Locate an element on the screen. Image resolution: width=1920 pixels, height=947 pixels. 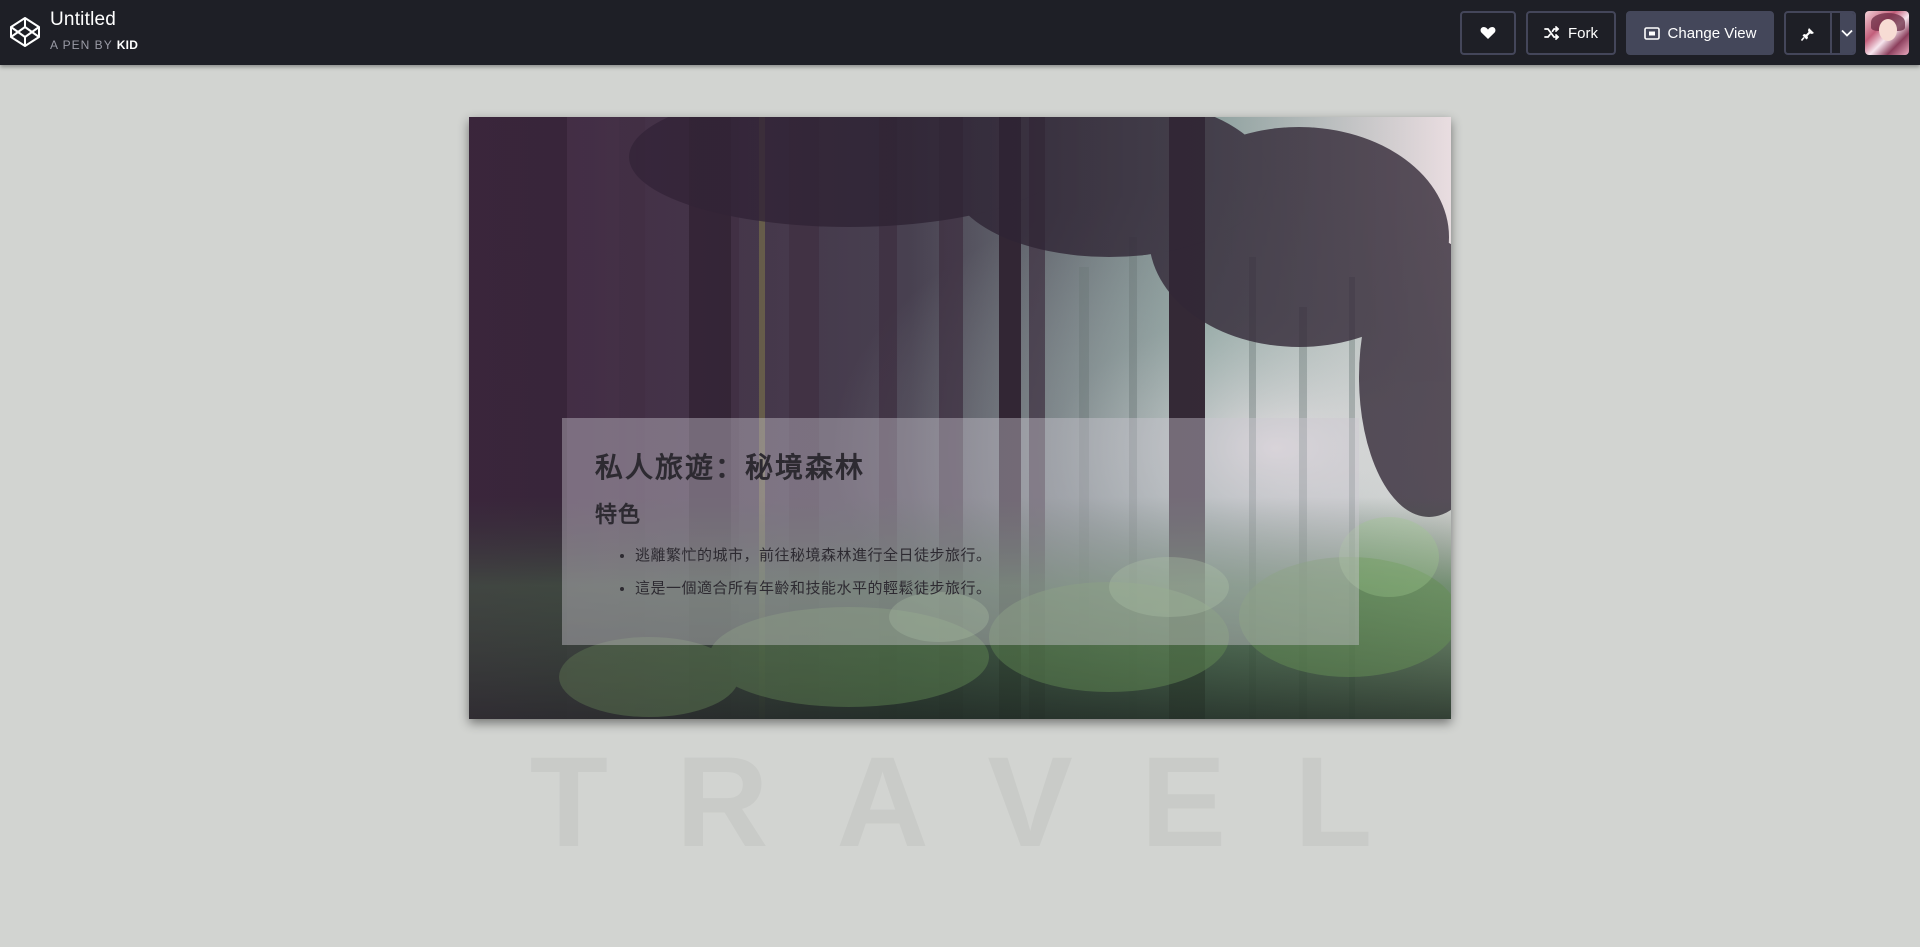
fork-icon is located at coordinates (1552, 33).